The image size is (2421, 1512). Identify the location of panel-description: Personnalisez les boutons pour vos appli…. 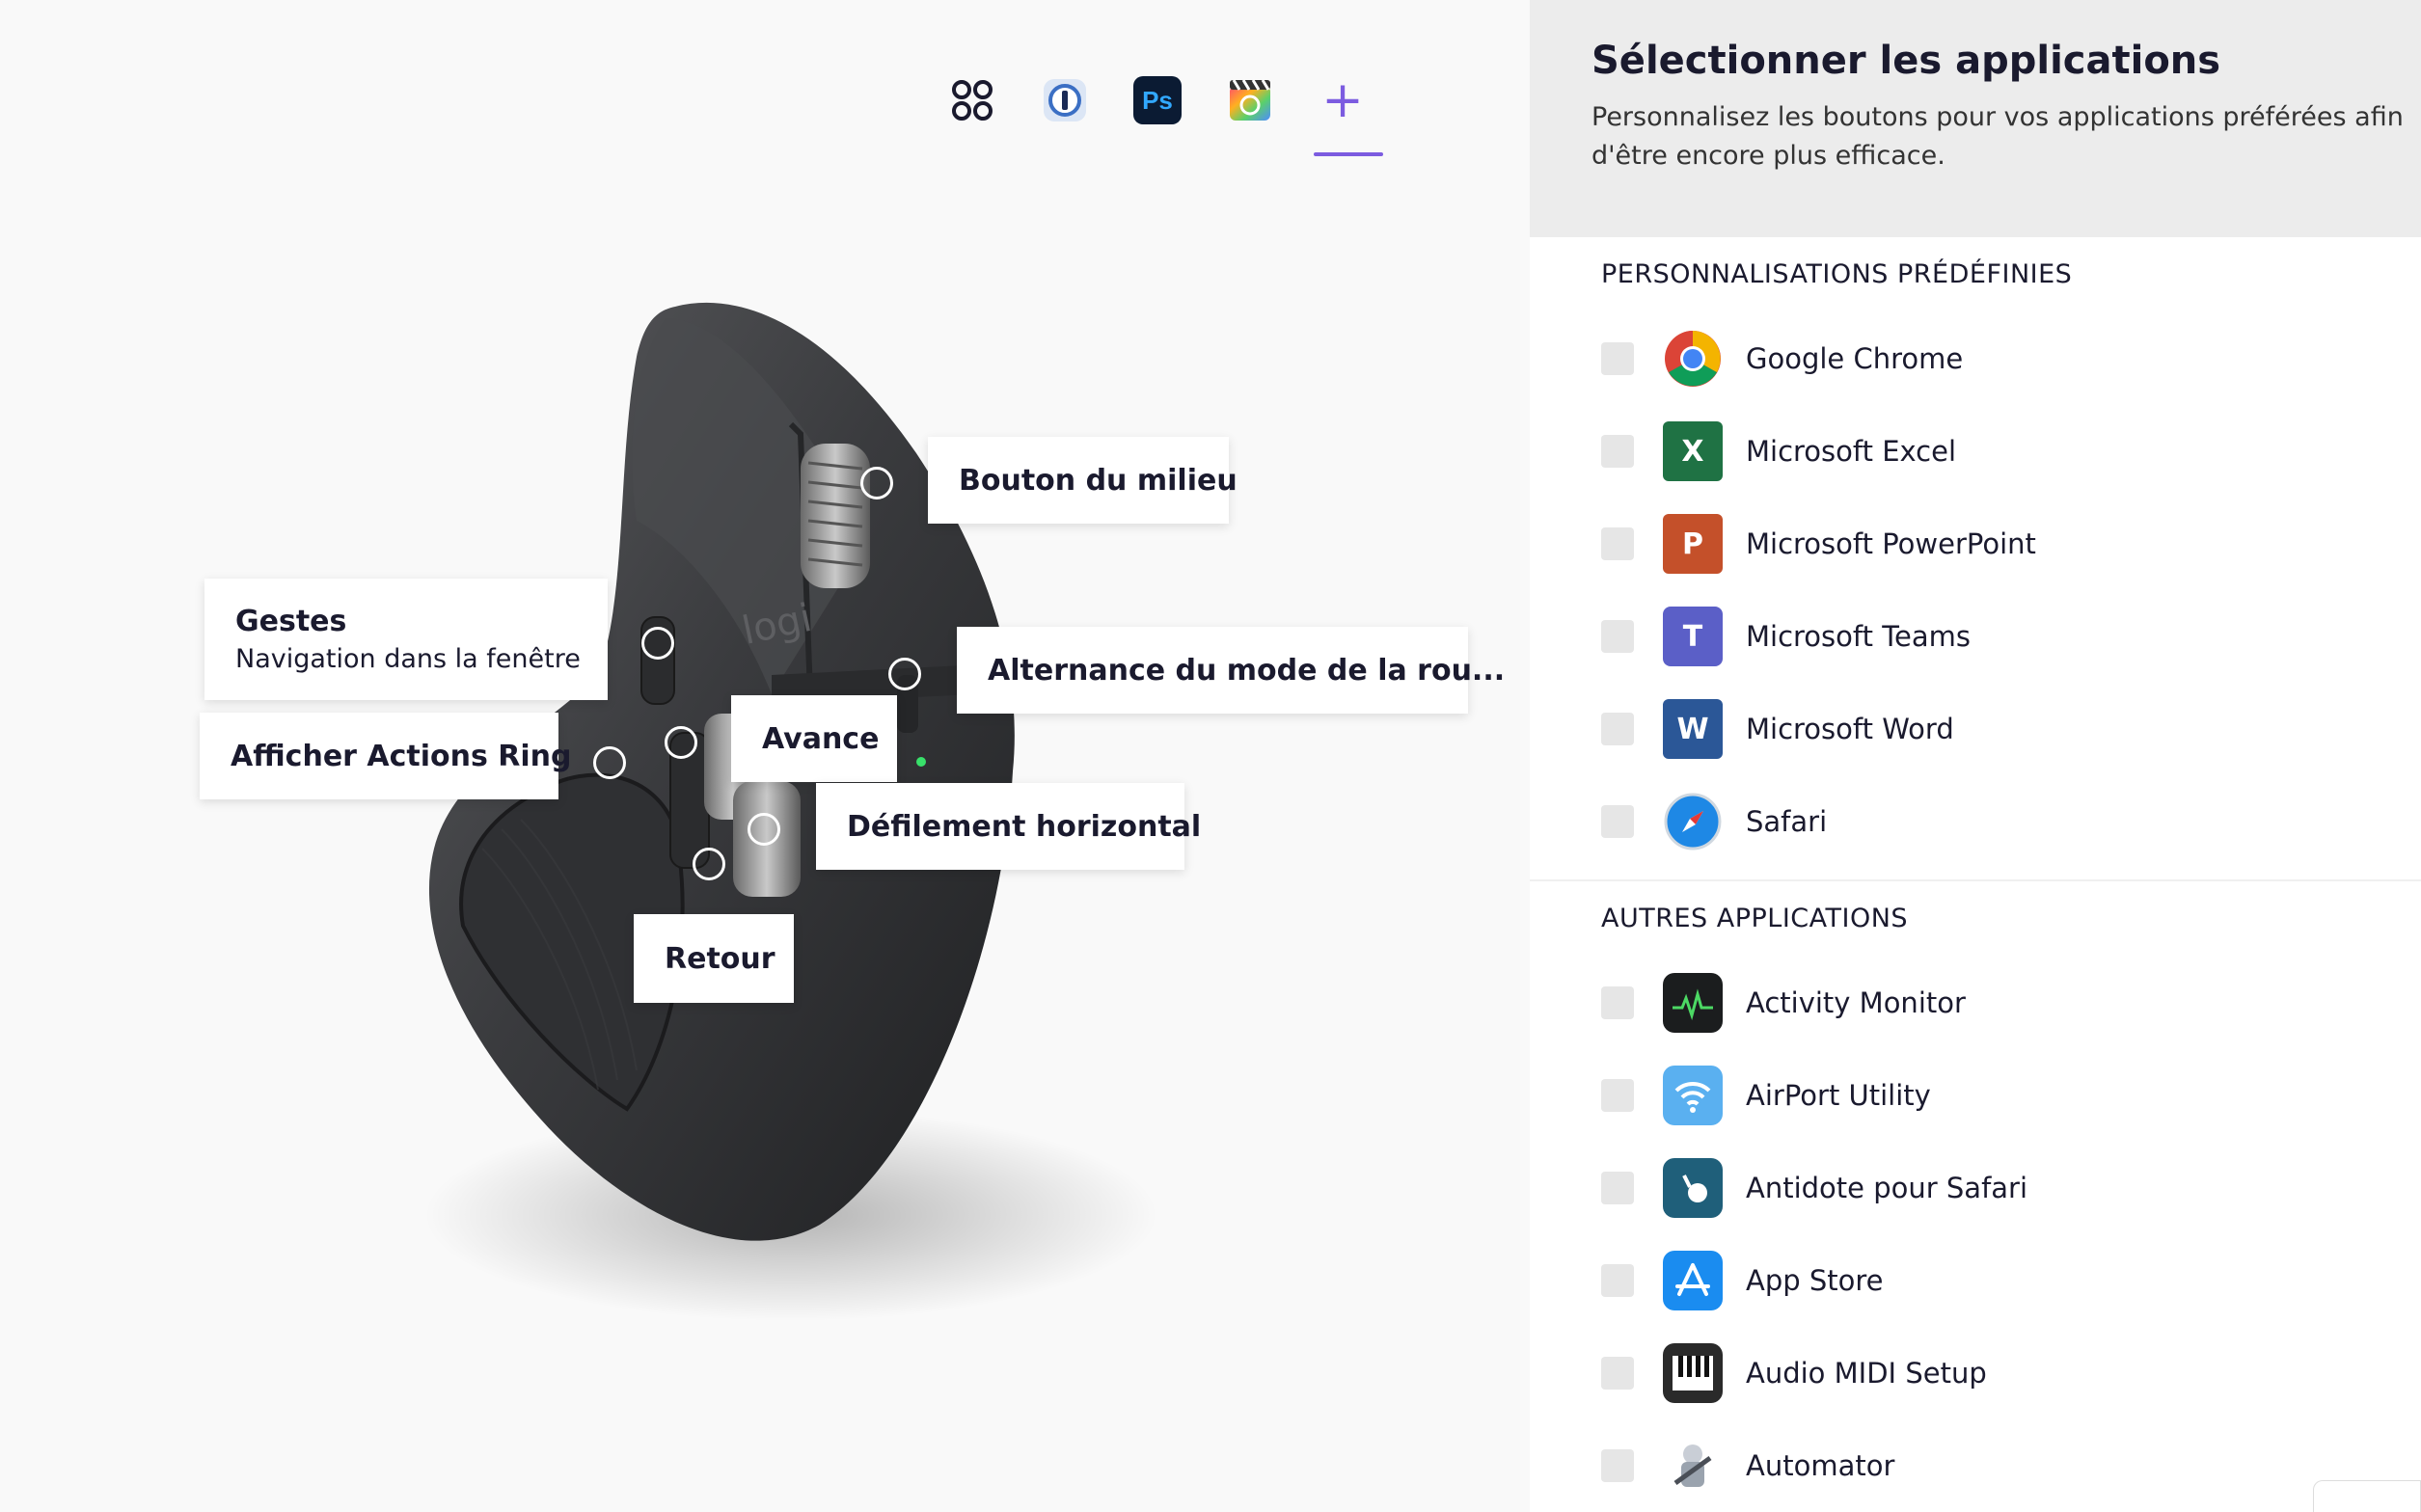
(1997, 136).